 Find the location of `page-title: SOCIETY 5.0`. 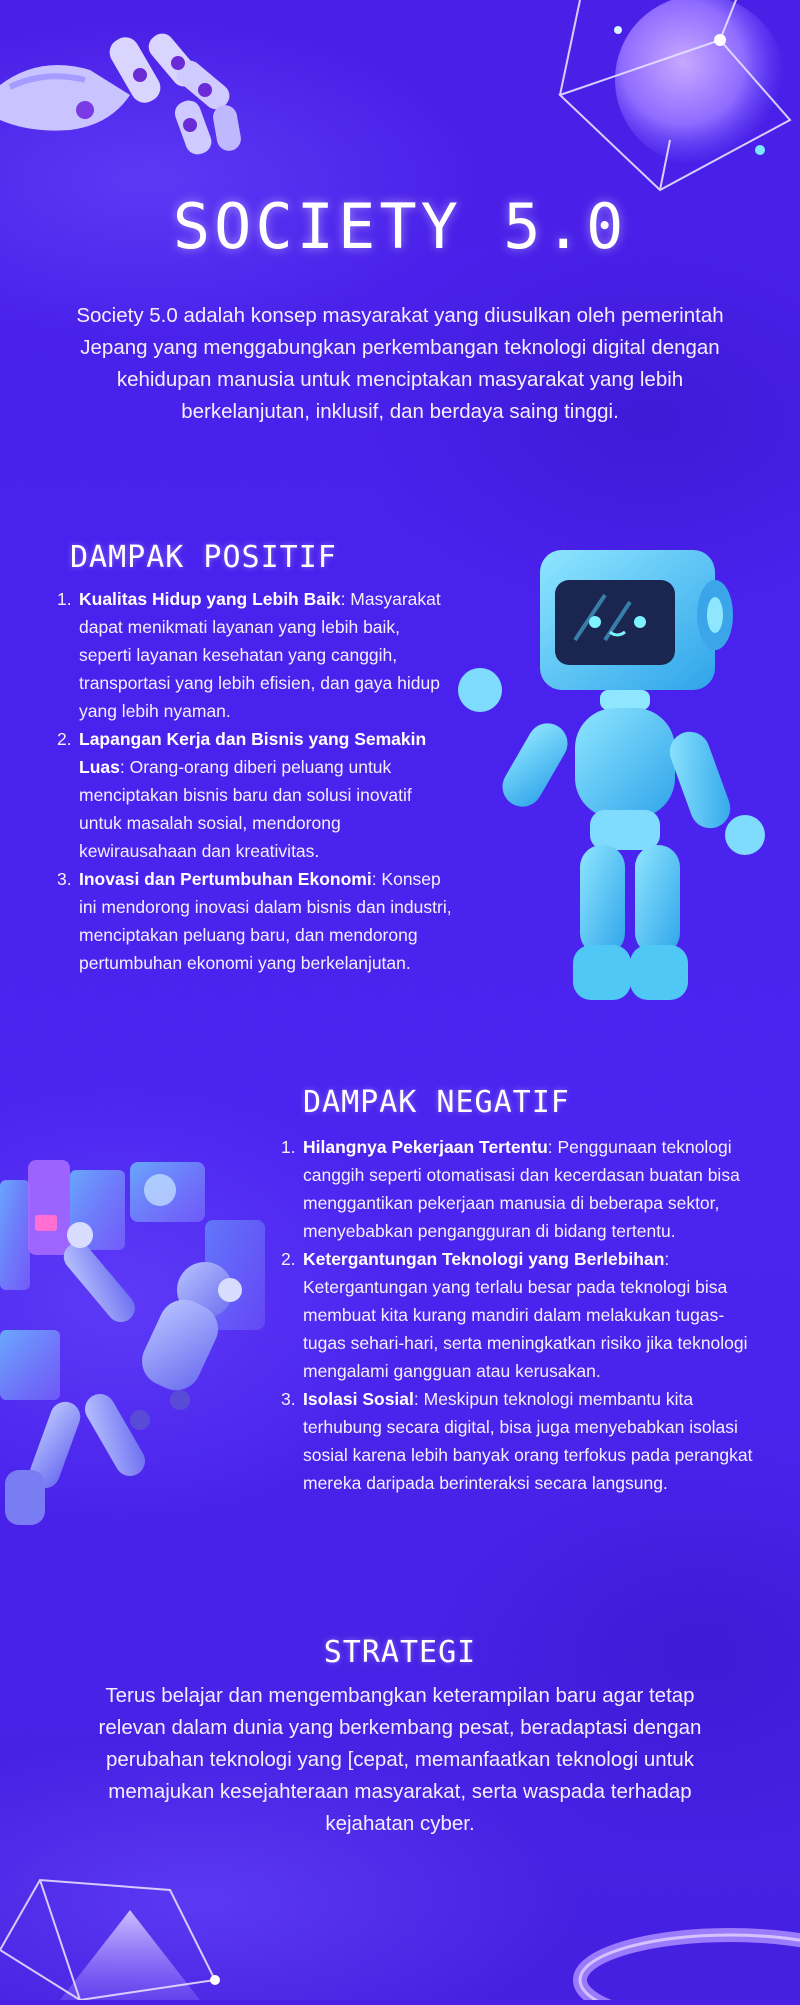

page-title: SOCIETY 5.0 is located at coordinates (400, 226).